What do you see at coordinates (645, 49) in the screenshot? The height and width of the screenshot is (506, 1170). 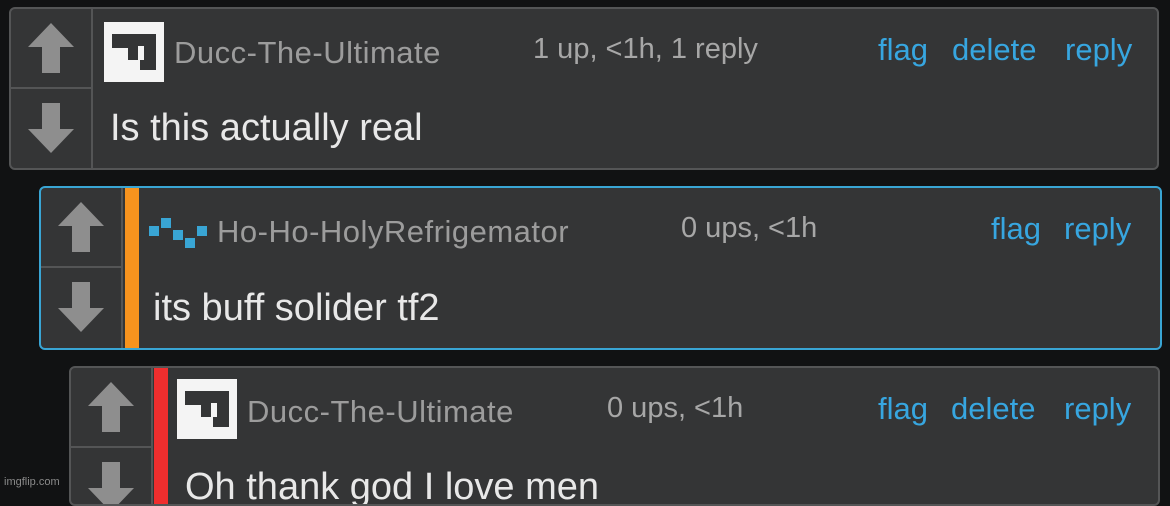 I see `comment-meta: 1 up, <1h, 1 reply` at bounding box center [645, 49].